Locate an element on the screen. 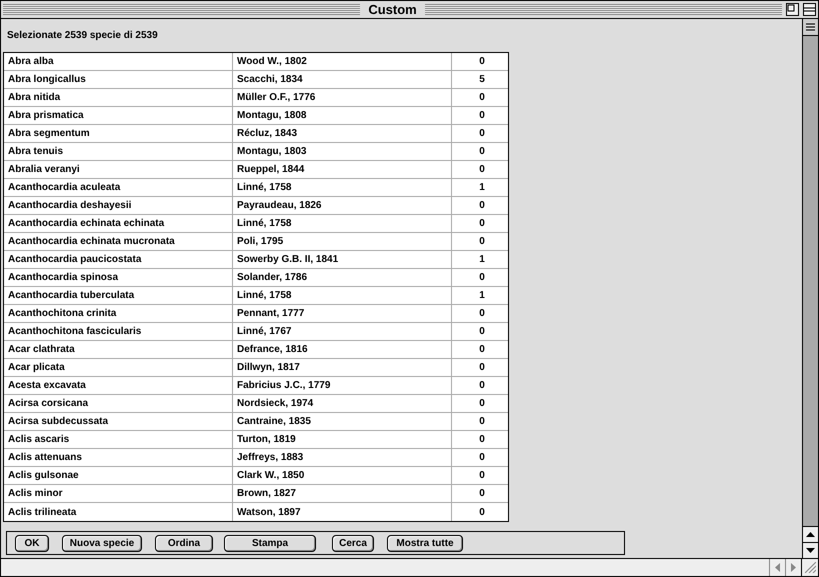 The image size is (819, 577). table-cell: Sowerby G.B. II, 1841 is located at coordinates (342, 259).